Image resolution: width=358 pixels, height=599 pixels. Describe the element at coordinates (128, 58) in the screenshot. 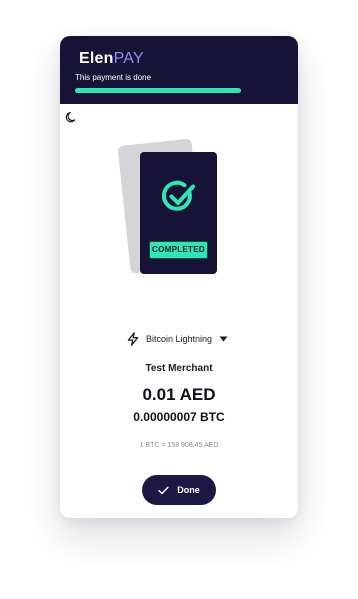

I see `brand-name-part2: PAY` at that location.